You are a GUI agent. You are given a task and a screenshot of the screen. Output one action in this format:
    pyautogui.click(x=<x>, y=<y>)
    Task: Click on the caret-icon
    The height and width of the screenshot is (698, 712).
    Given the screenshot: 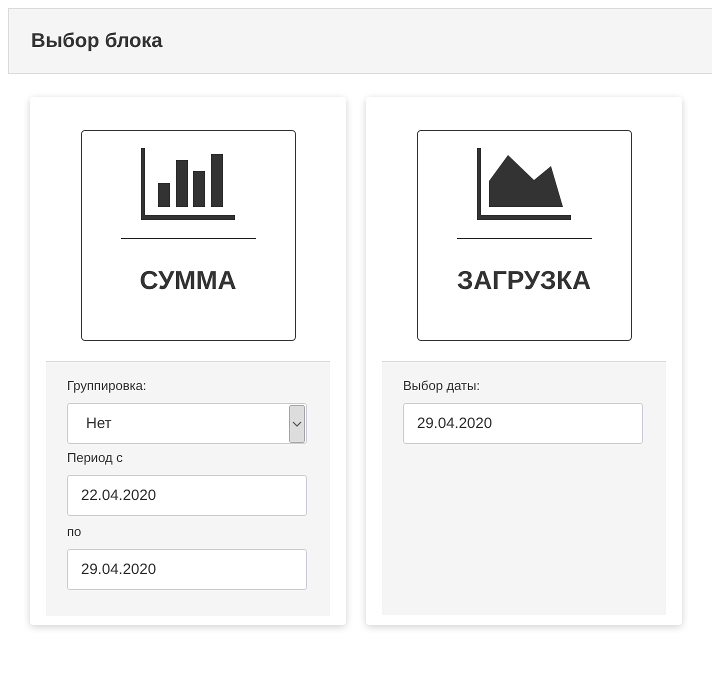 What is the action you would take?
    pyautogui.click(x=297, y=423)
    